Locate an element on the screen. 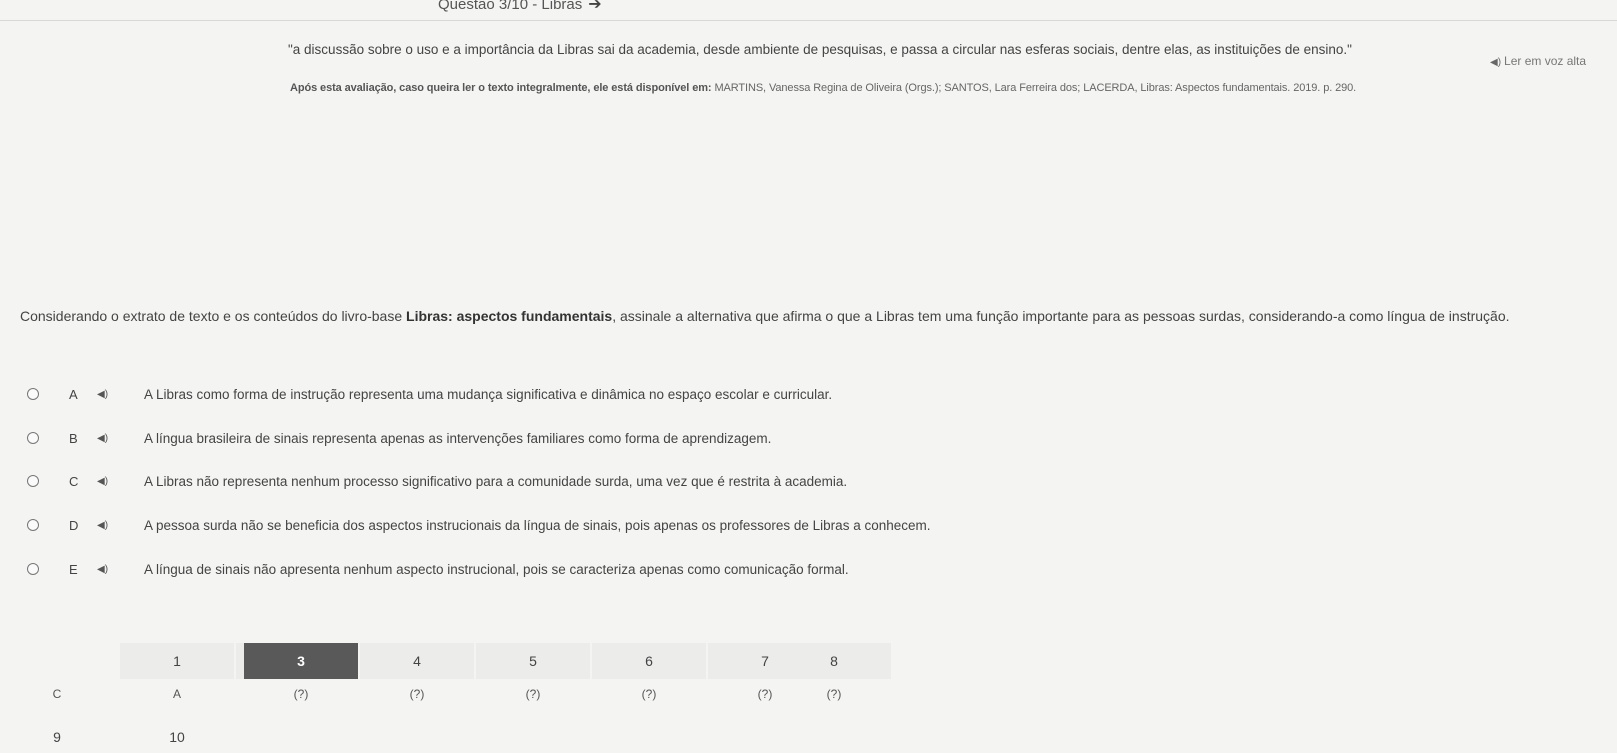 This screenshot has height=753, width=1617. nav-question-10: 10 is located at coordinates (177, 741).